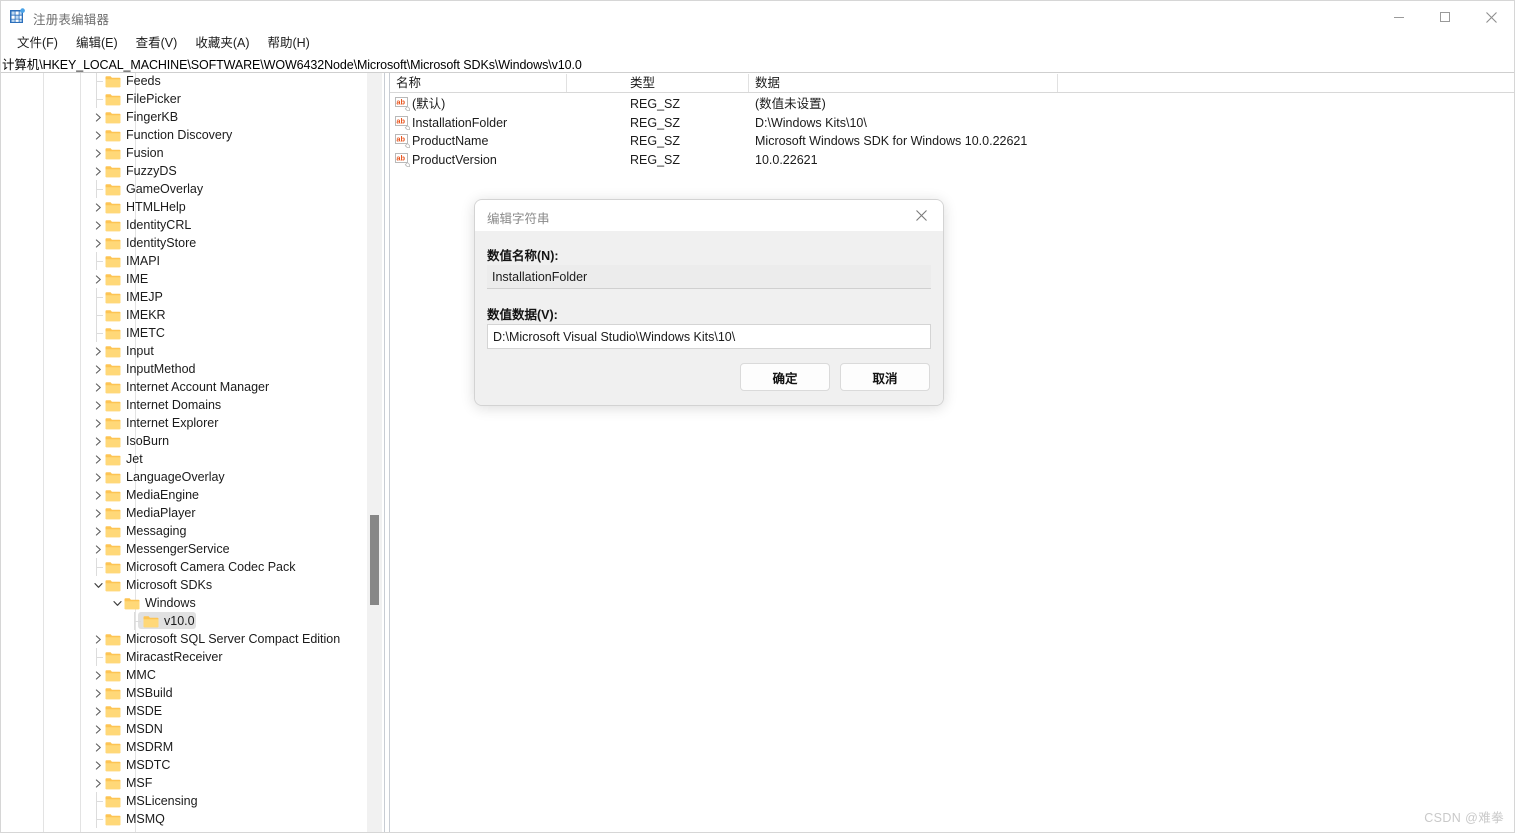 This screenshot has width=1515, height=833. I want to click on tree-item: IMEKR, so click(187, 315).